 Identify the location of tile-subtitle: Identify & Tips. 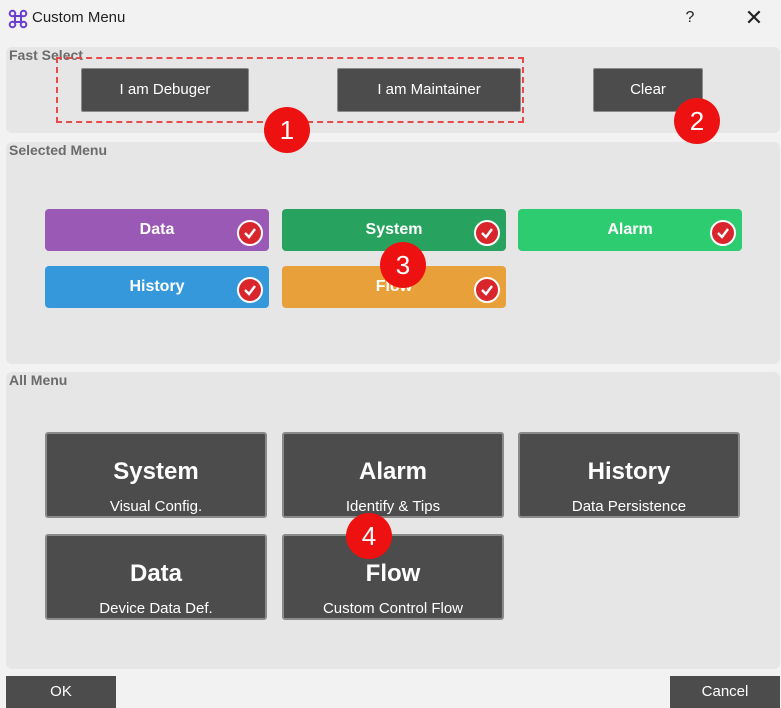
(393, 506).